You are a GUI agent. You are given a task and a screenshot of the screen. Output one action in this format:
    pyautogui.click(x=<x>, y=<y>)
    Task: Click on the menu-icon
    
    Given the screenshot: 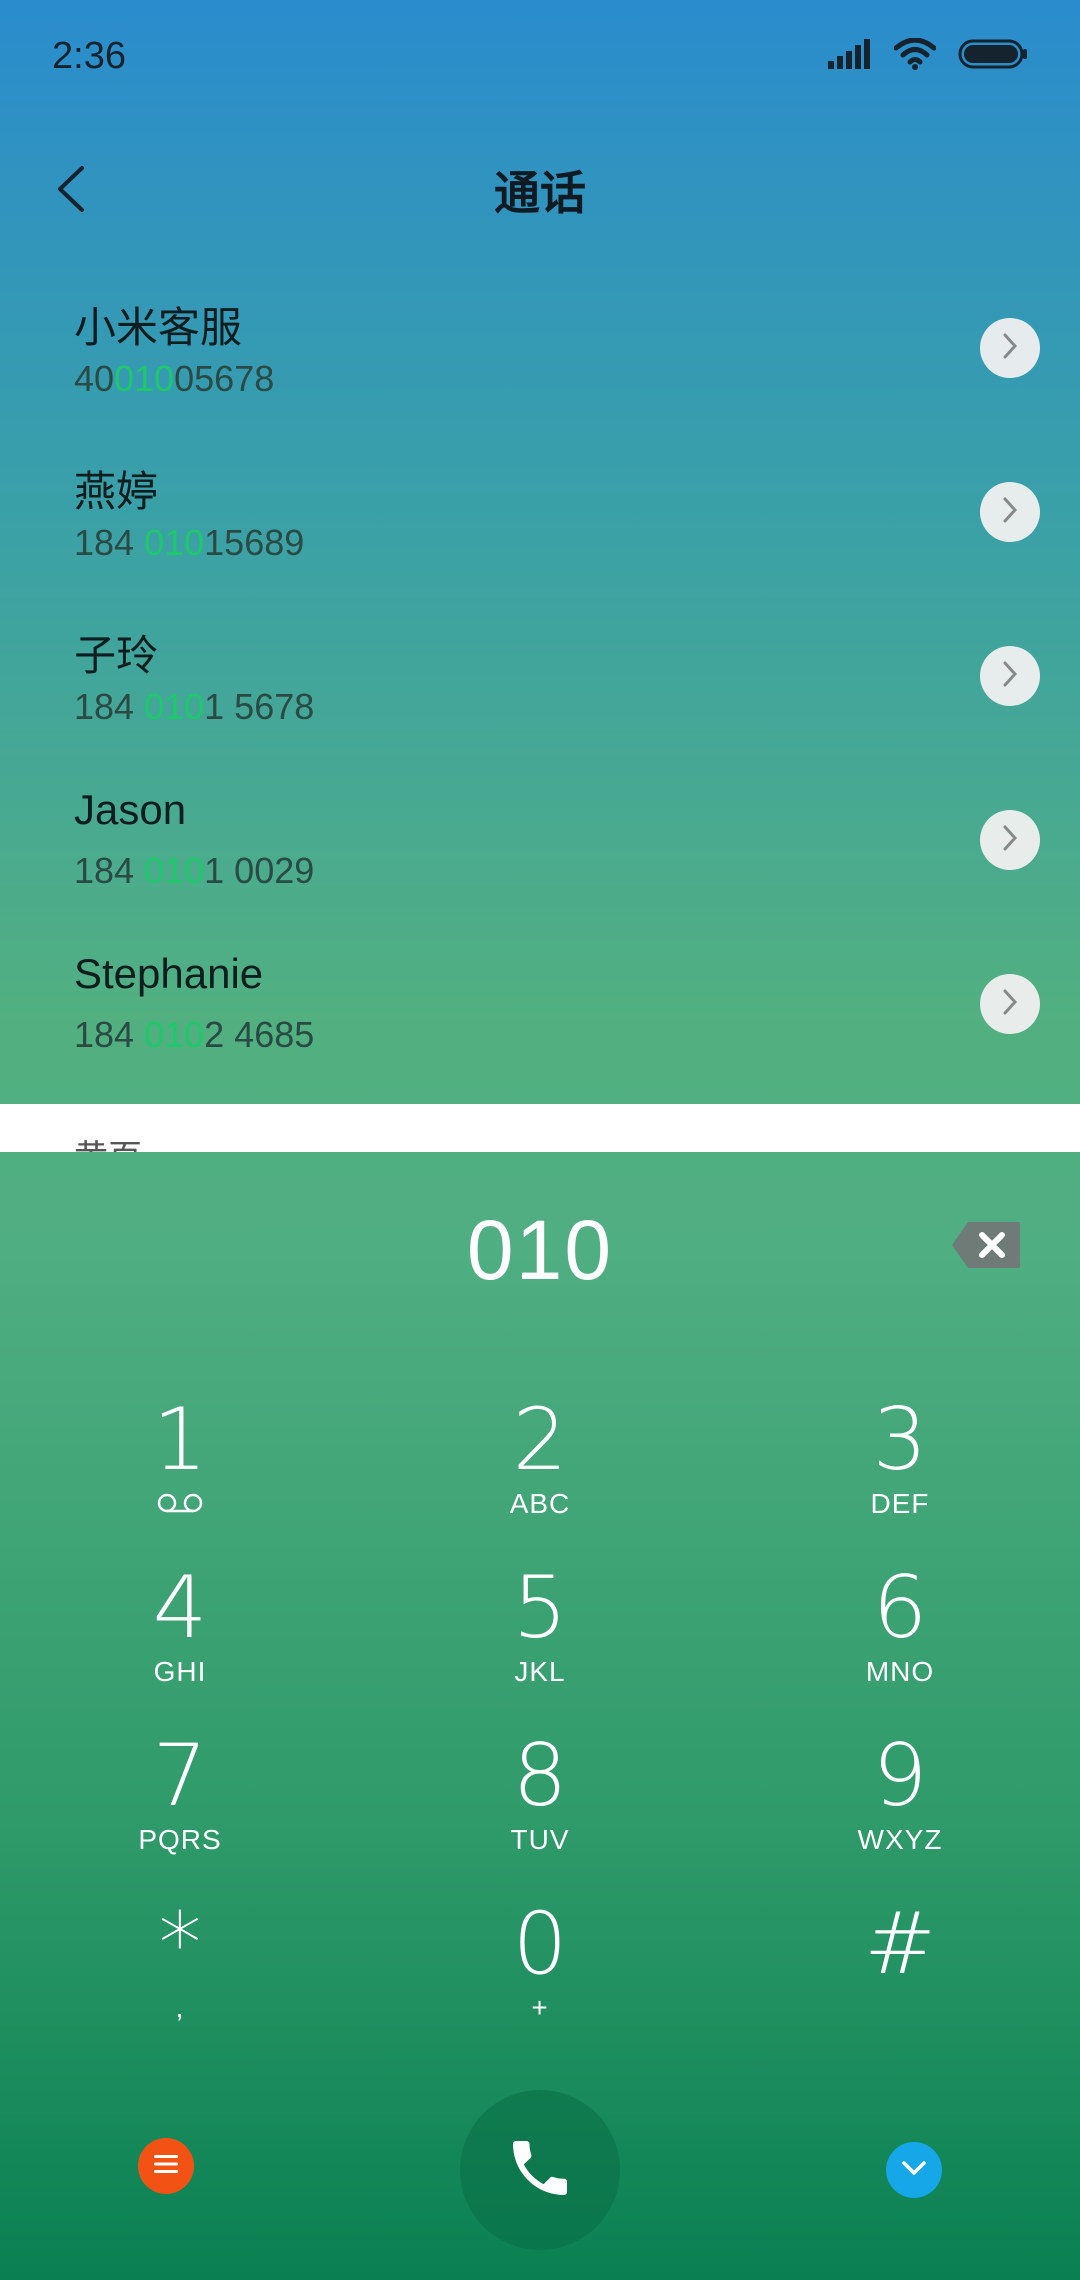 What is the action you would take?
    pyautogui.click(x=166, y=2166)
    